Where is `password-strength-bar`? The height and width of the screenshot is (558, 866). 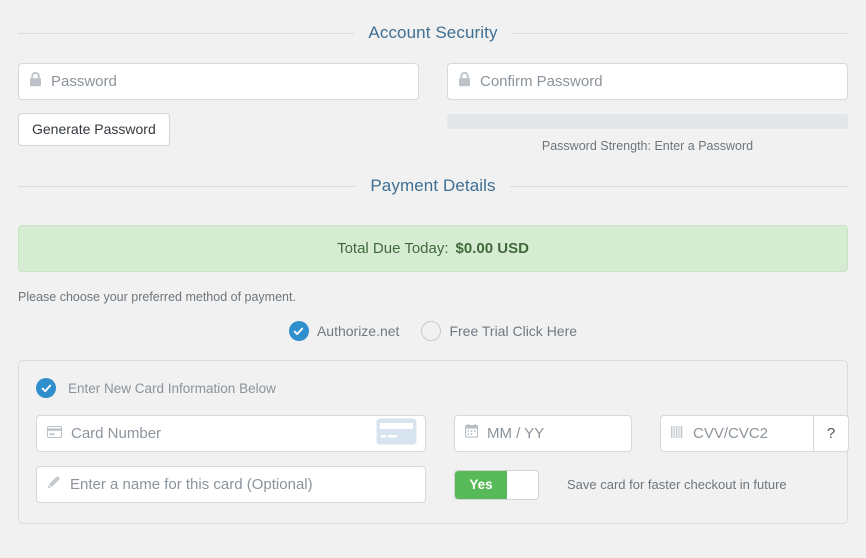
password-strength-bar is located at coordinates (647, 121).